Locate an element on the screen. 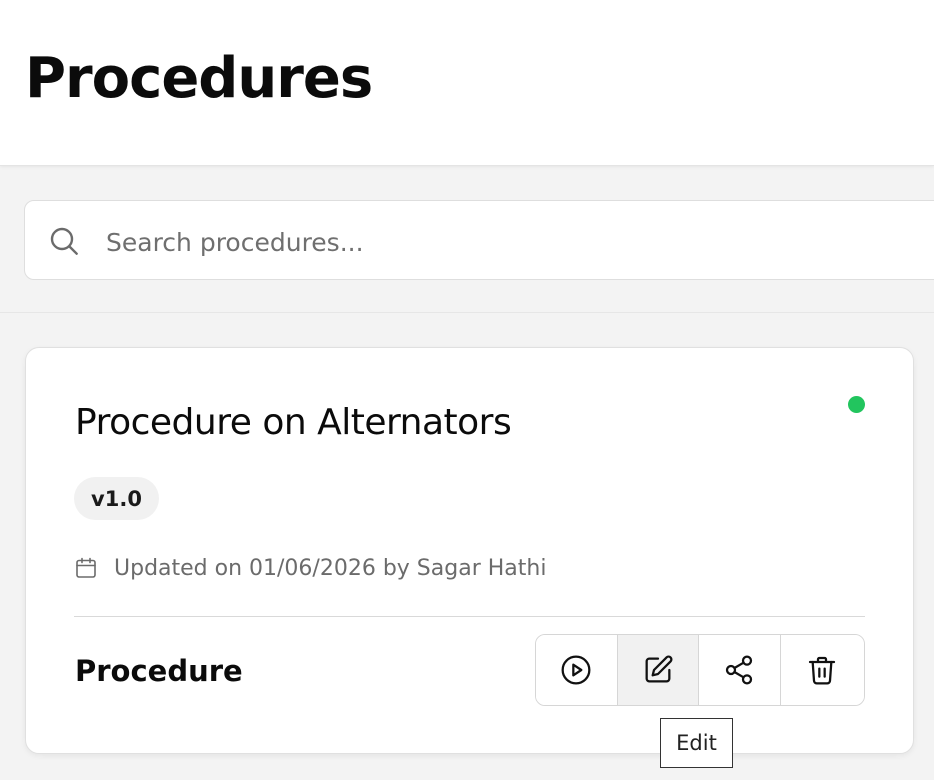 The image size is (934, 780). play-icon is located at coordinates (576, 670).